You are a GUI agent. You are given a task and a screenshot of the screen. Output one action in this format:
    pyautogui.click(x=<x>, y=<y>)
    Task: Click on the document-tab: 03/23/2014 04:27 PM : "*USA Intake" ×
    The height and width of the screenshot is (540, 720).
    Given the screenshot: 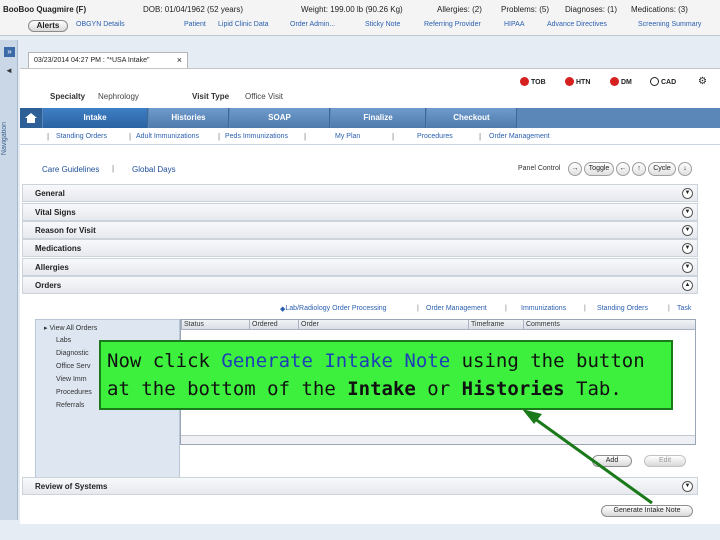 What is the action you would take?
    pyautogui.click(x=108, y=60)
    